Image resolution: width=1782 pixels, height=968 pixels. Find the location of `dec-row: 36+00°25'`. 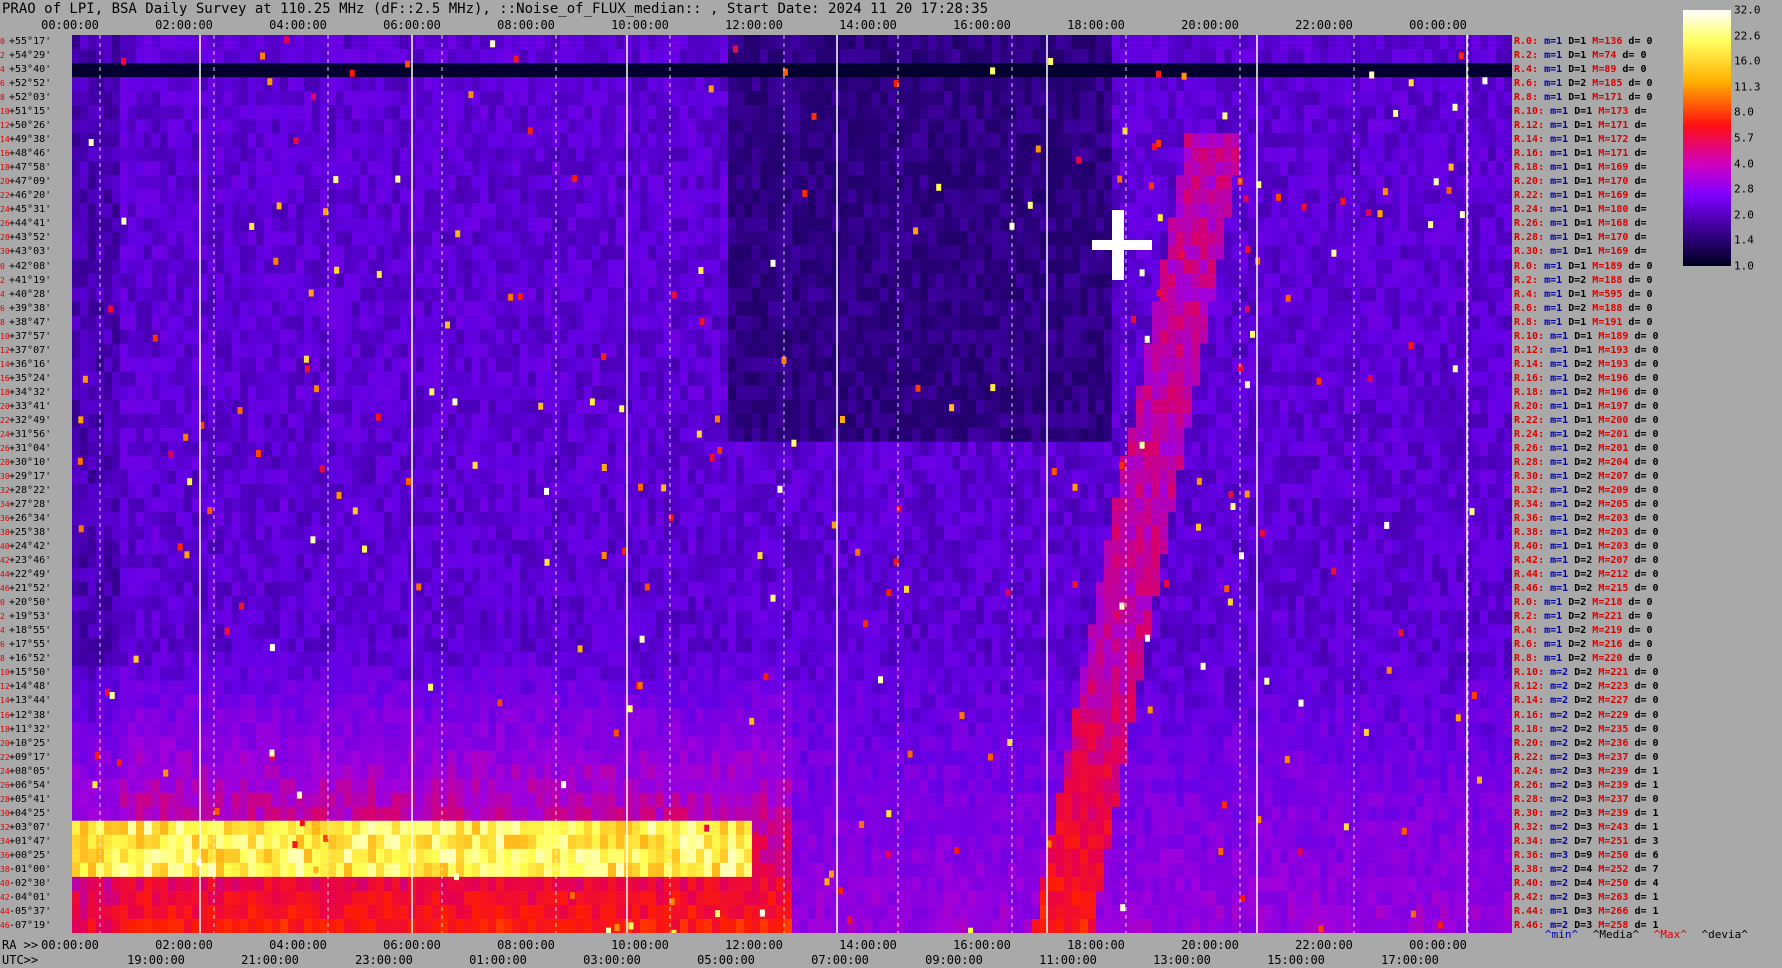

dec-row: 36+00°25' is located at coordinates (36, 856).